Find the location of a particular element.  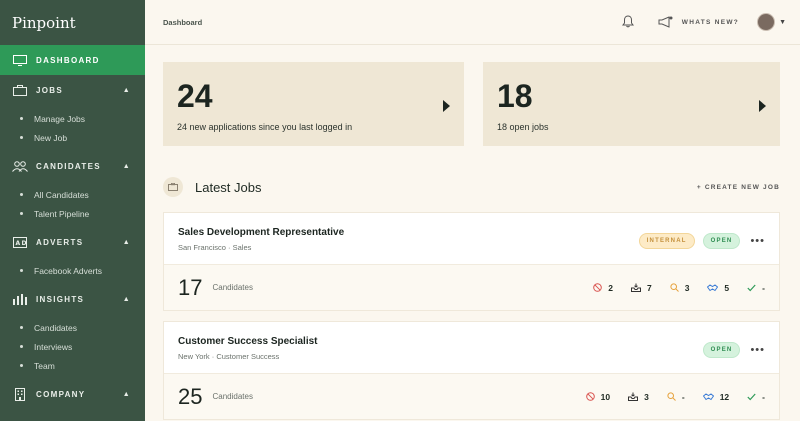

candidate-count-label: Candidates is located at coordinates (232, 396).